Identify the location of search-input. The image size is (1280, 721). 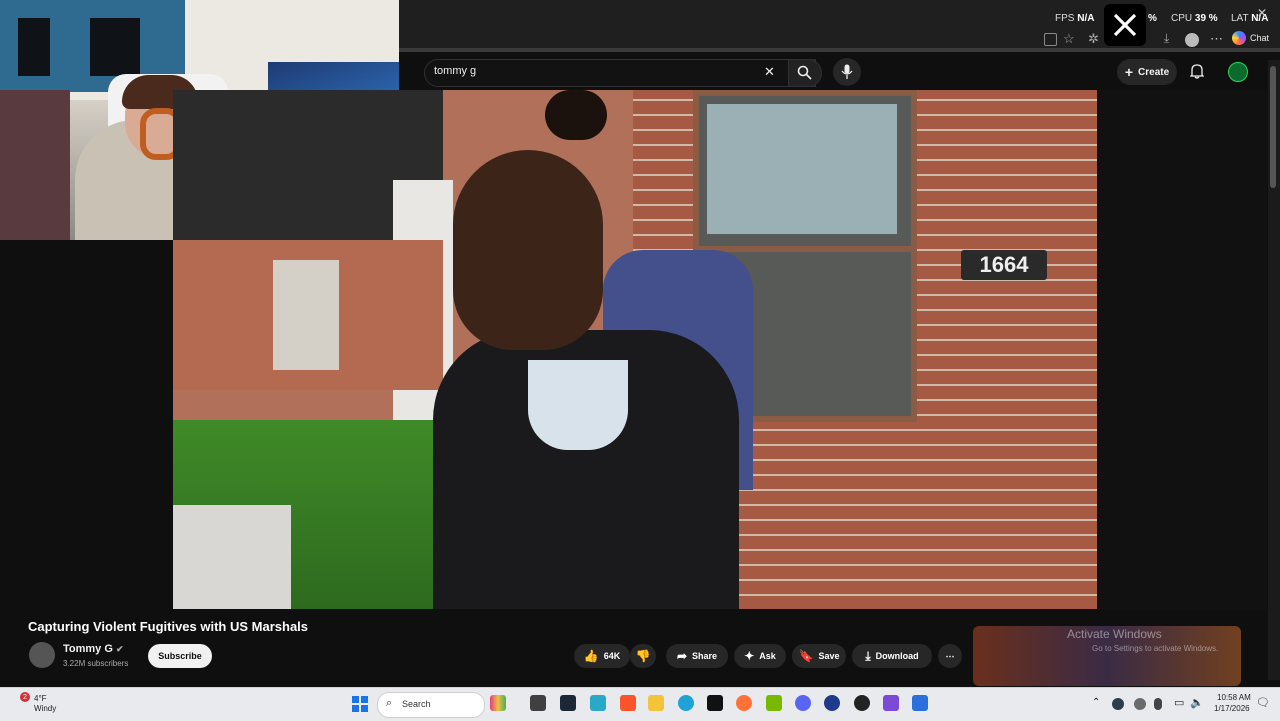
(620, 73).